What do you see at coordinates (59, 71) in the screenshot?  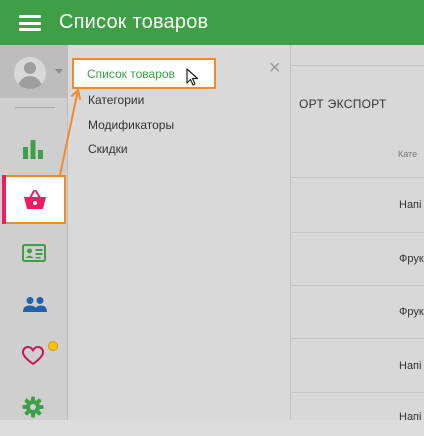 I see `chevron-down-icon` at bounding box center [59, 71].